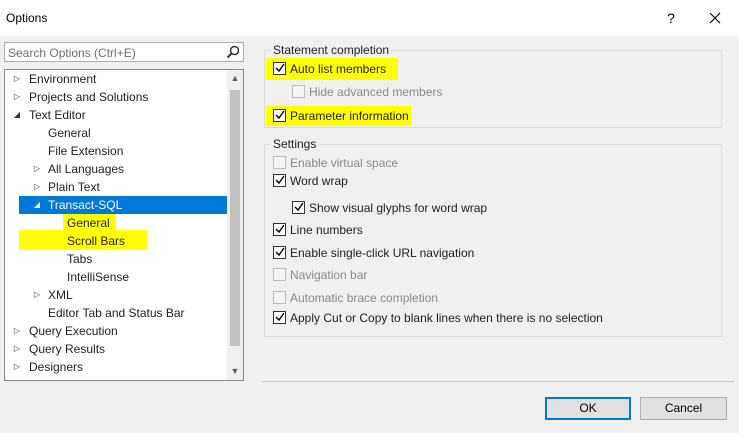 The image size is (739, 433). I want to click on apply-cut-copy-checkbox, so click(279, 317).